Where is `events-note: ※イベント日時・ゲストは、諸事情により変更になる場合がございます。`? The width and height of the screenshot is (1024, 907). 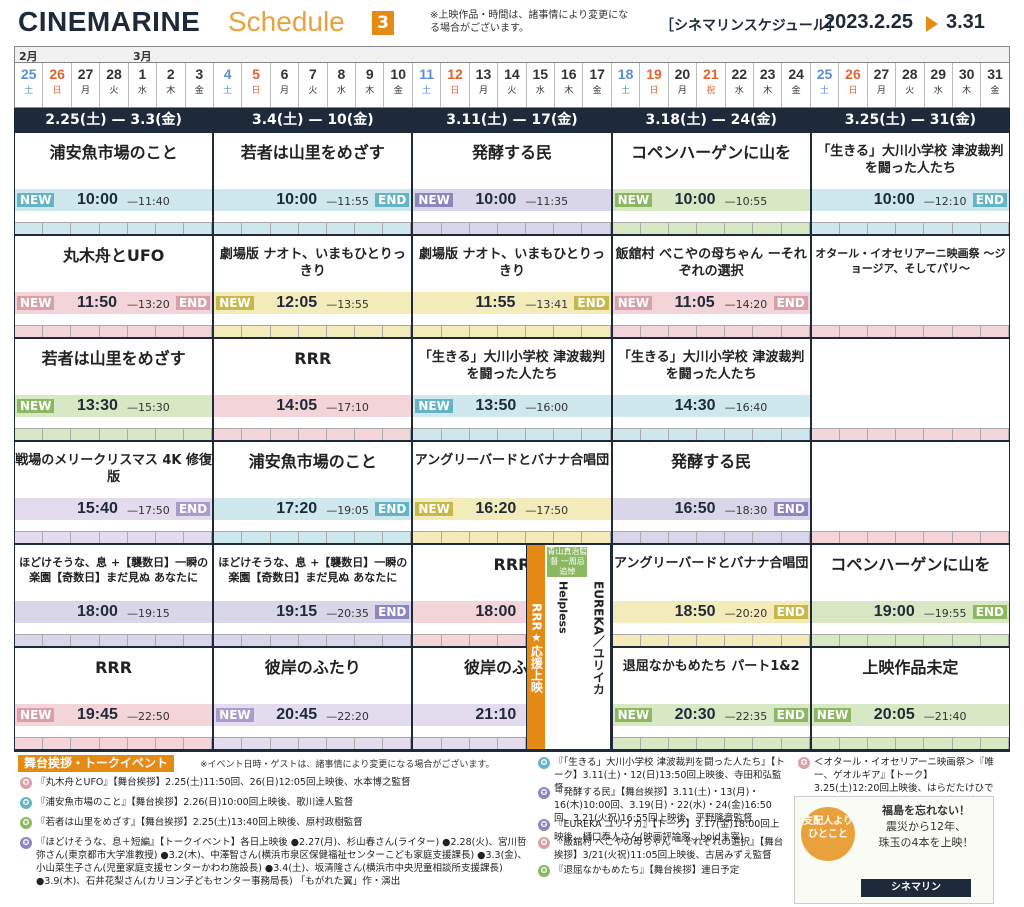
events-note: ※イベント日時・ゲストは、諸事情により変更になる場合がございます。 is located at coordinates (347, 765).